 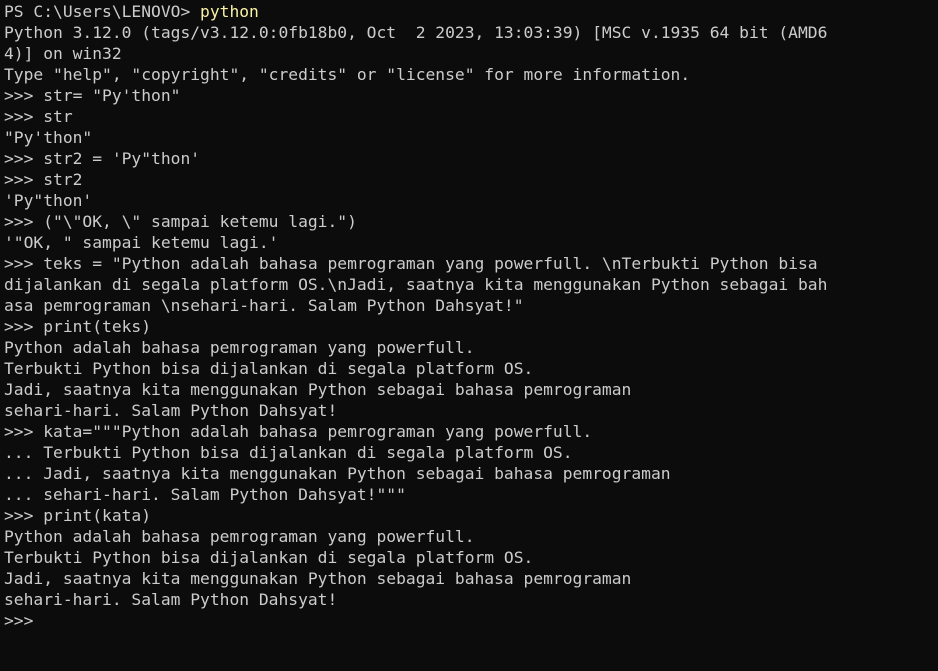 I want to click on python-command: python, so click(x=229, y=11).